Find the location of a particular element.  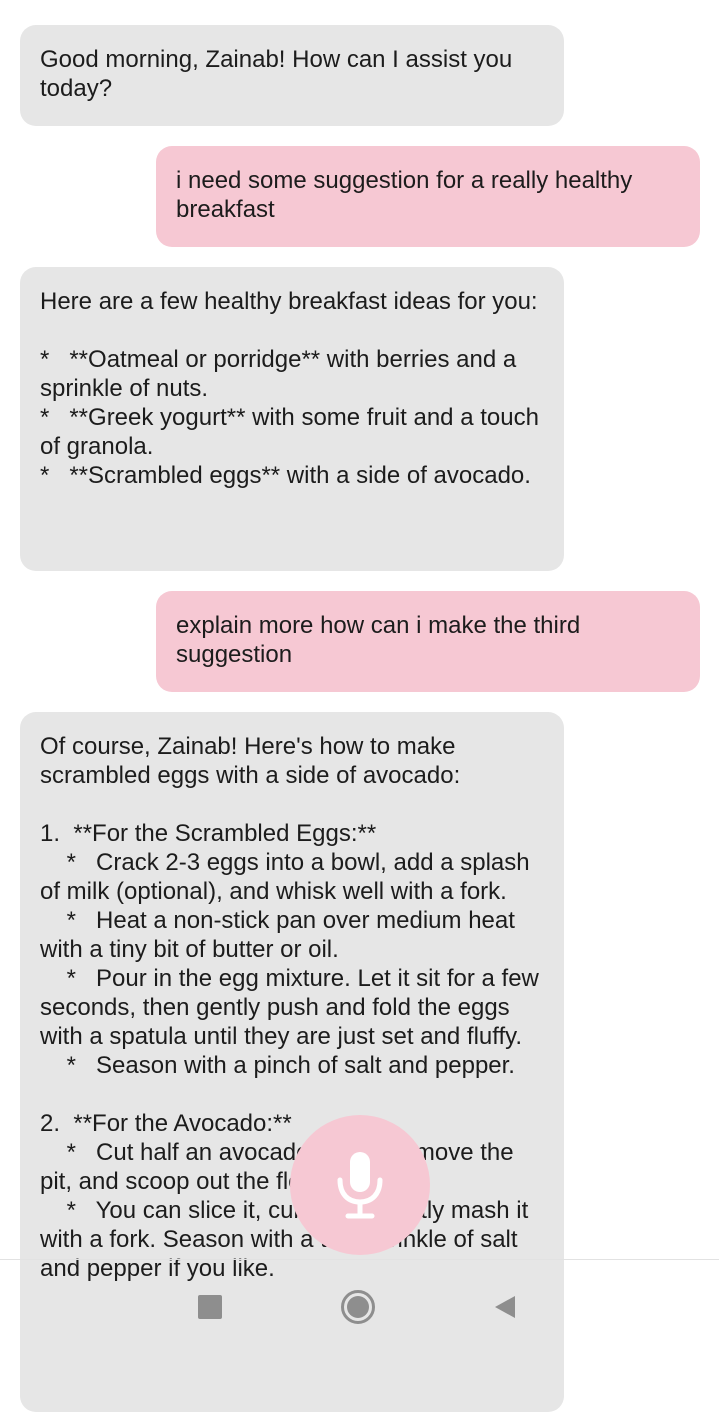

home-dot is located at coordinates (358, 1307).